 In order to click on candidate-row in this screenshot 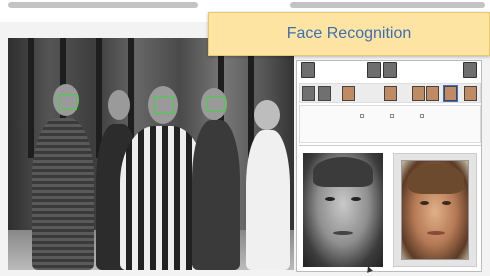, I will do `click(390, 93)`.